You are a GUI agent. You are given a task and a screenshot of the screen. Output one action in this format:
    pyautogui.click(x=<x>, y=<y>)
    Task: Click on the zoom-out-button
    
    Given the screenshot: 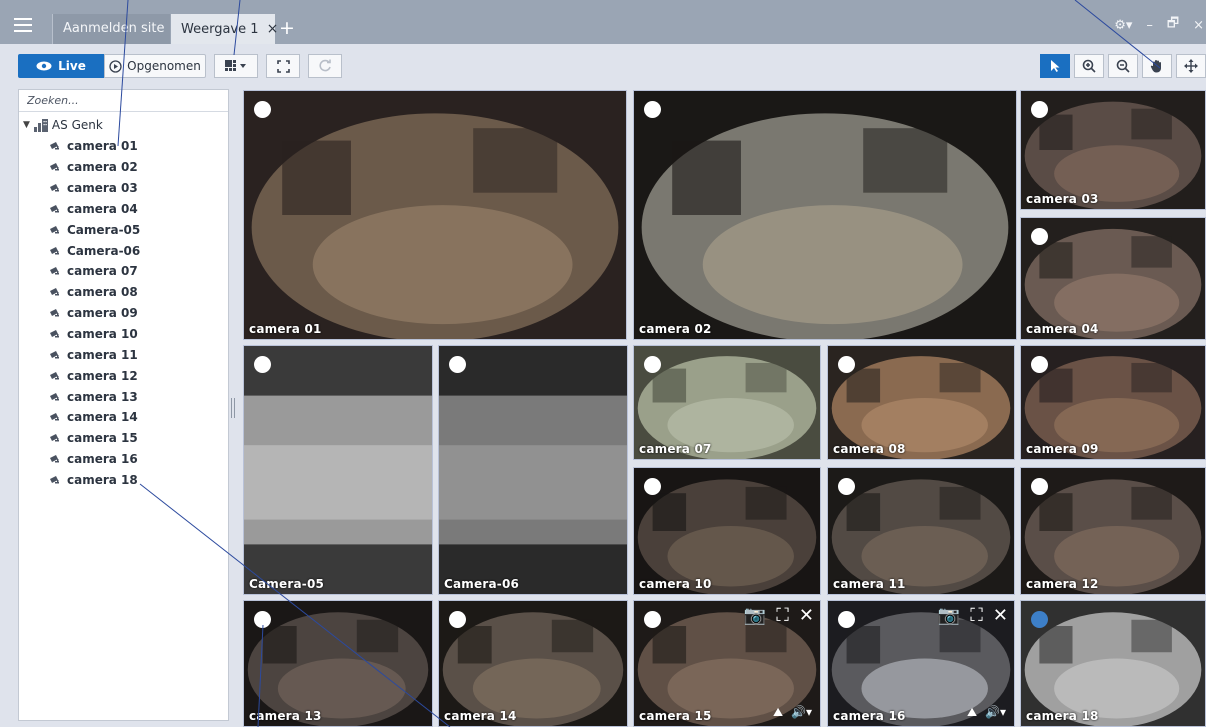 What is the action you would take?
    pyautogui.click(x=1123, y=66)
    